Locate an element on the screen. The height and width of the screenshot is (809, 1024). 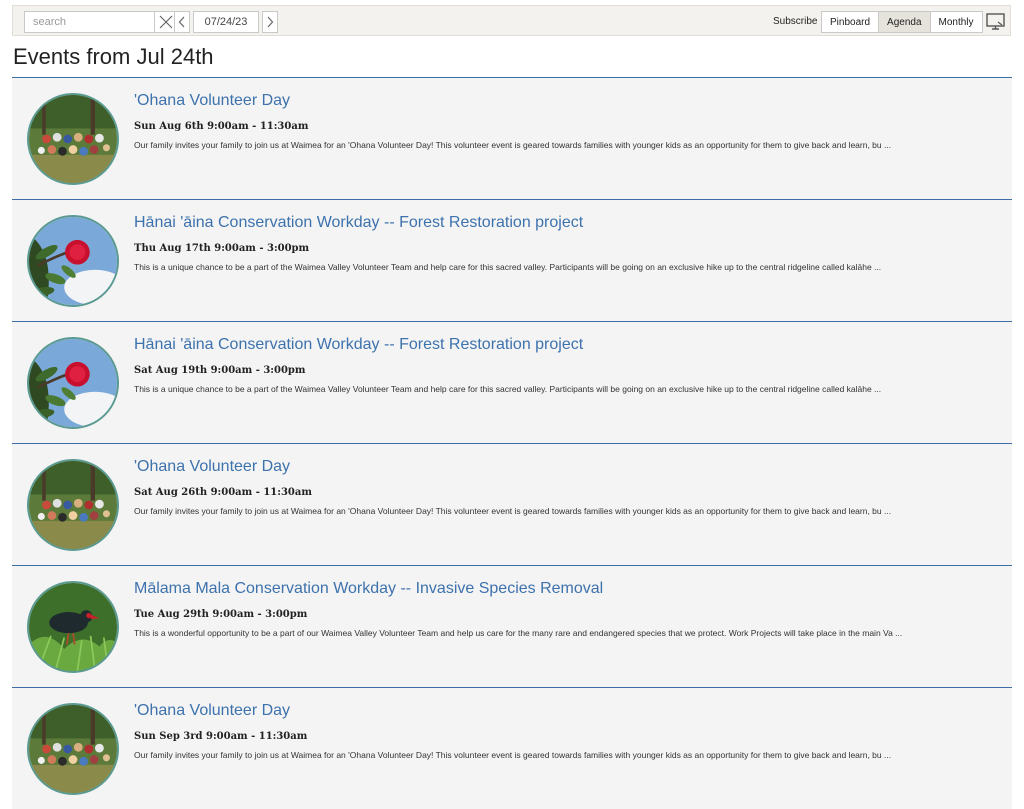
event-date: Sun Sep 3rd 9:00am - 11:30am is located at coordinates (221, 736).